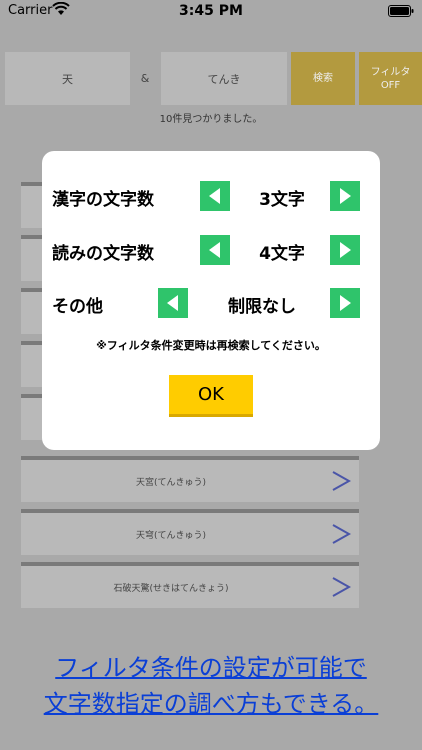 The height and width of the screenshot is (750, 422). What do you see at coordinates (211, 704) in the screenshot?
I see `promo-line-2: 文字数指定の調べ方もできる。` at bounding box center [211, 704].